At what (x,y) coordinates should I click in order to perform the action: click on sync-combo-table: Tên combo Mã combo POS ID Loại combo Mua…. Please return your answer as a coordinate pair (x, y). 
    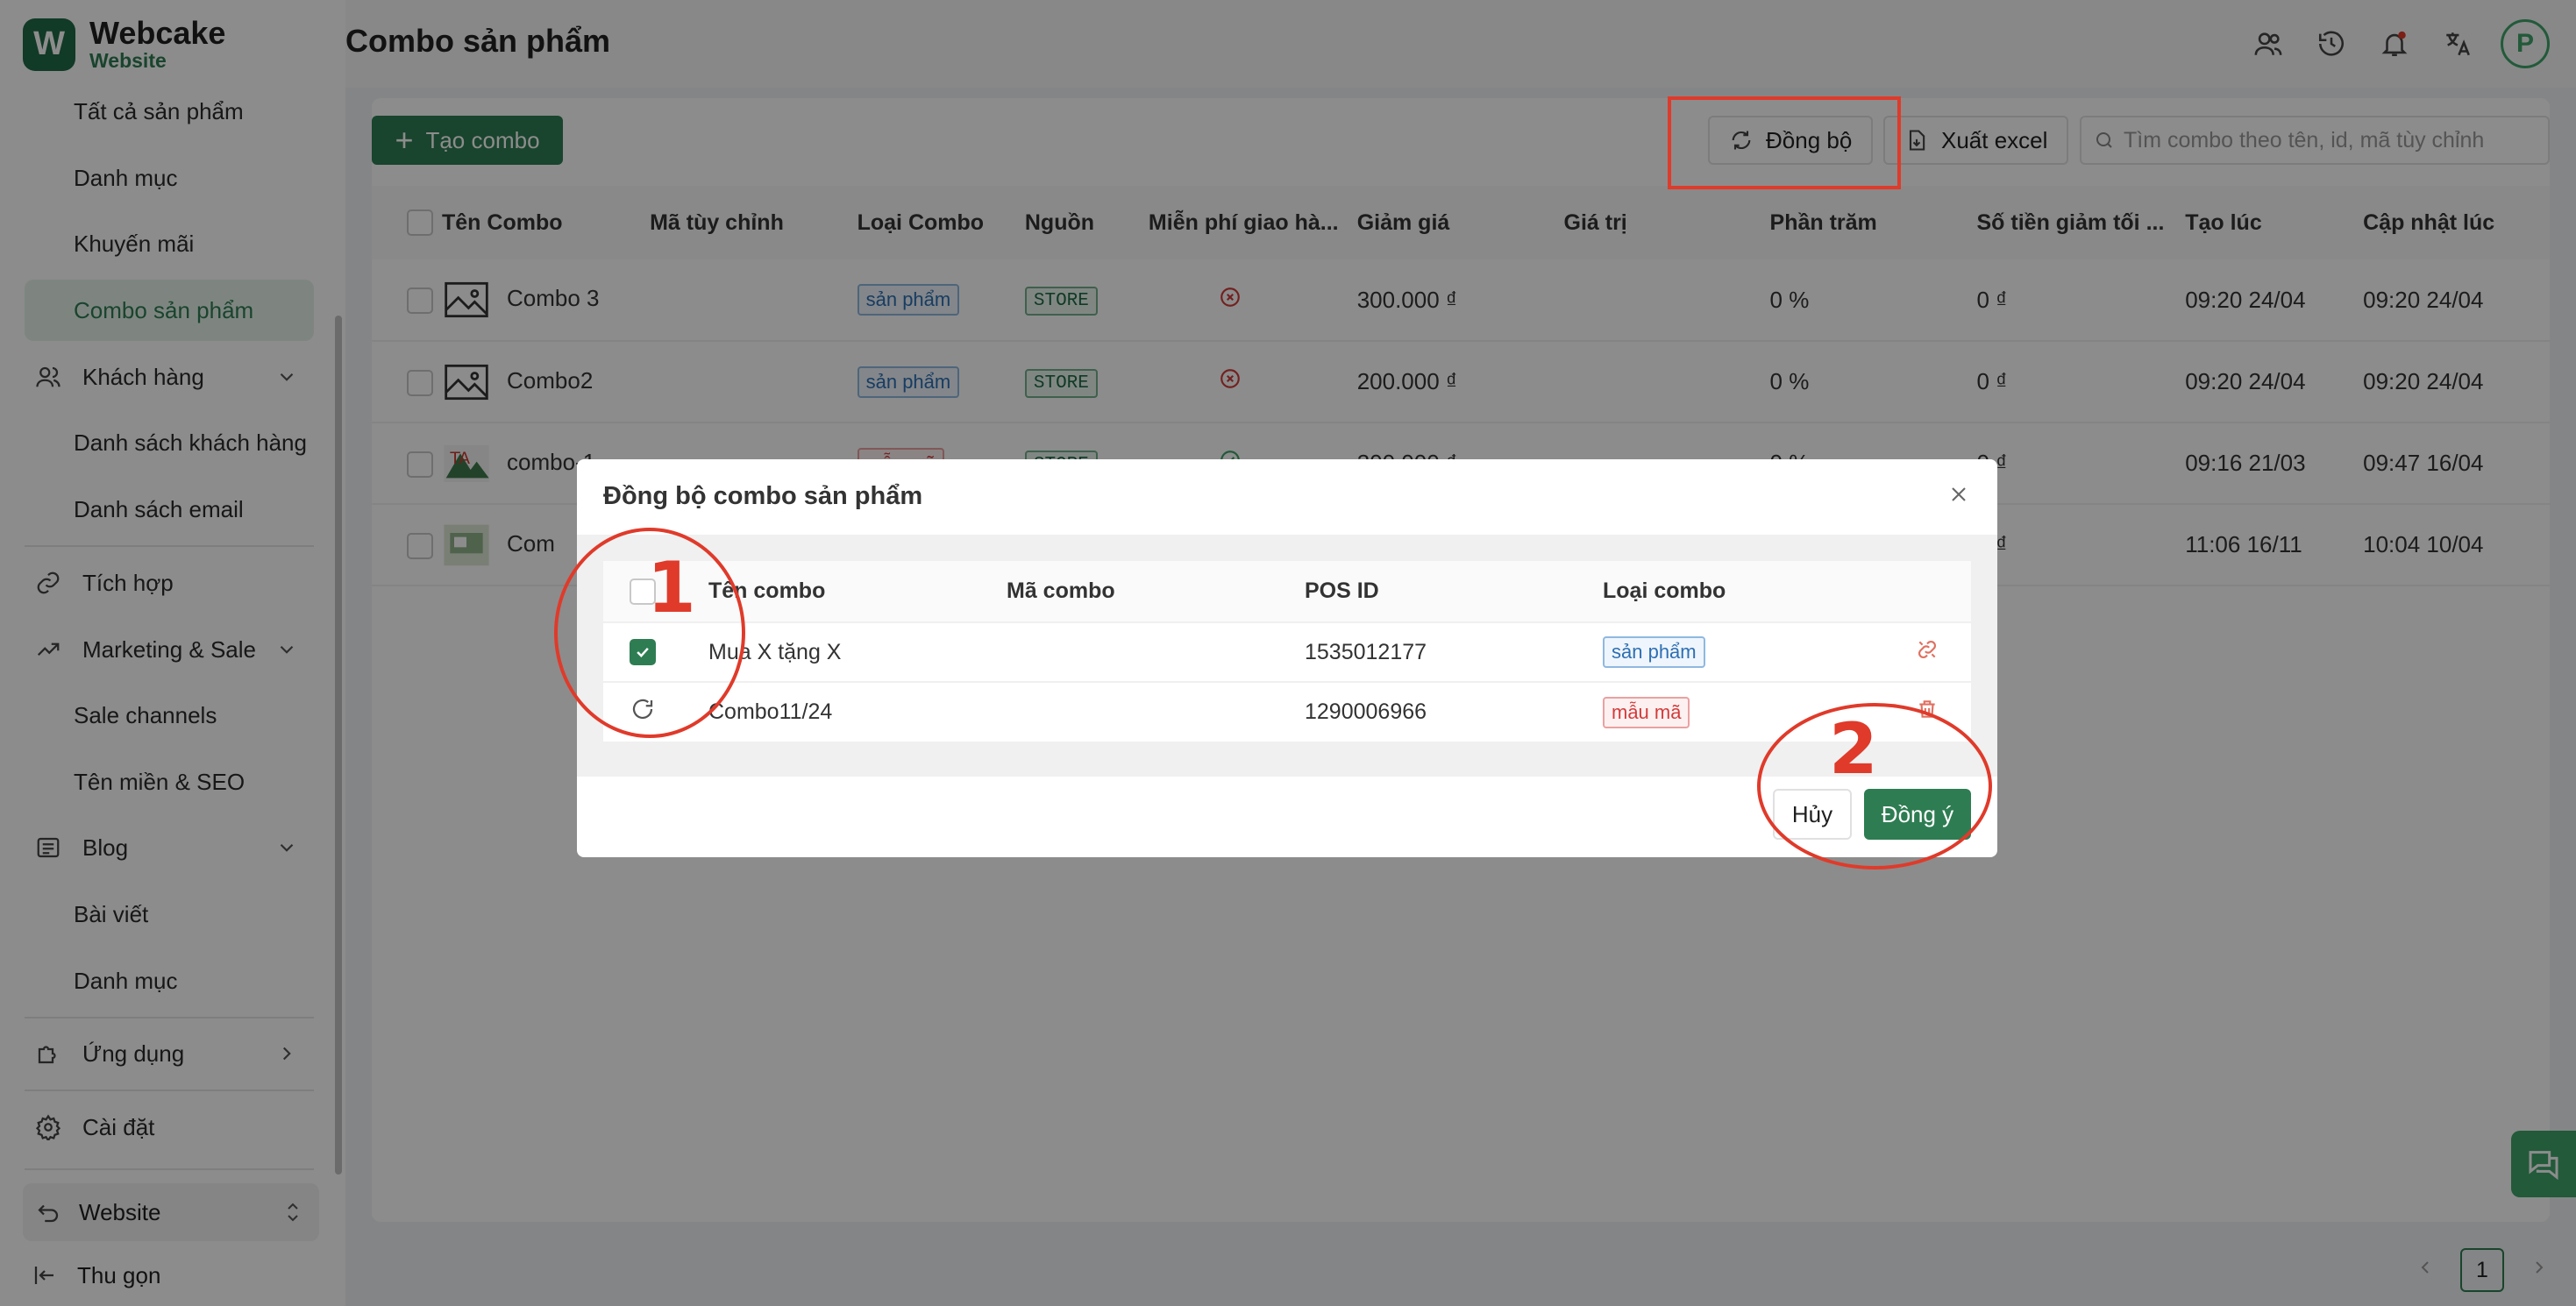
    Looking at the image, I should click on (1287, 651).